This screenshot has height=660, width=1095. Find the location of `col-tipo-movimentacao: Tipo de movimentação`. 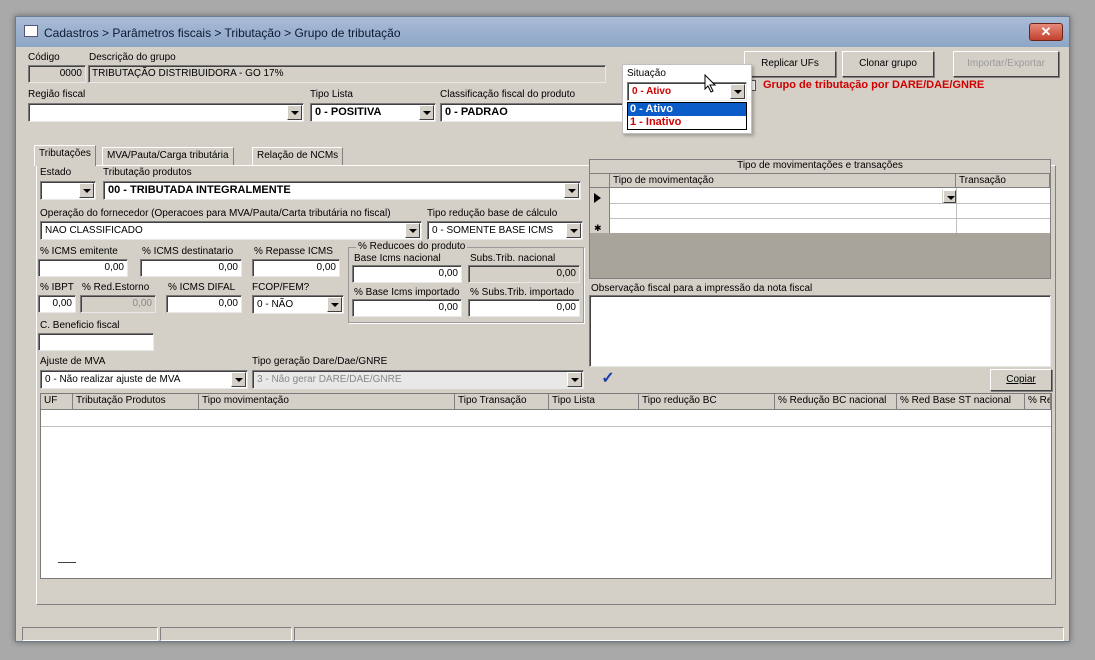

col-tipo-movimentacao: Tipo de movimentação is located at coordinates (783, 181).